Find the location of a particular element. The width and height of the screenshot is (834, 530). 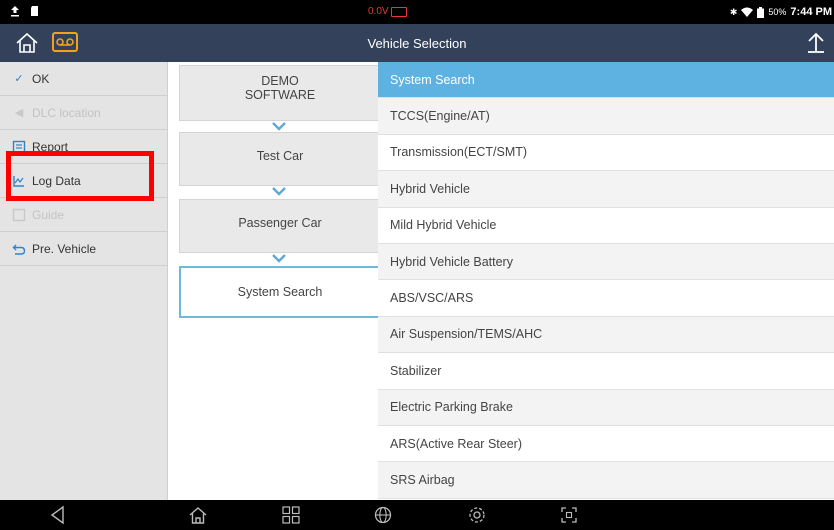

dlc-icon: ◀ is located at coordinates (19, 113).